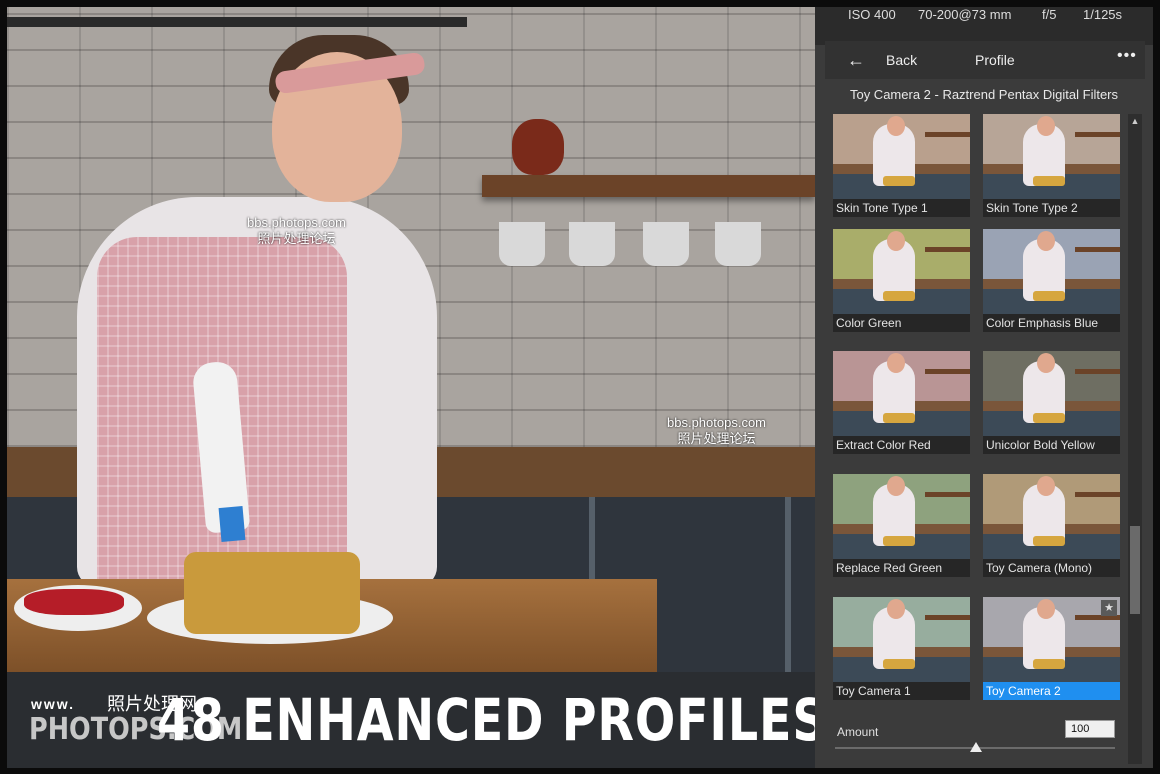 The image size is (1160, 774). I want to click on amount-input, so click(1090, 729).